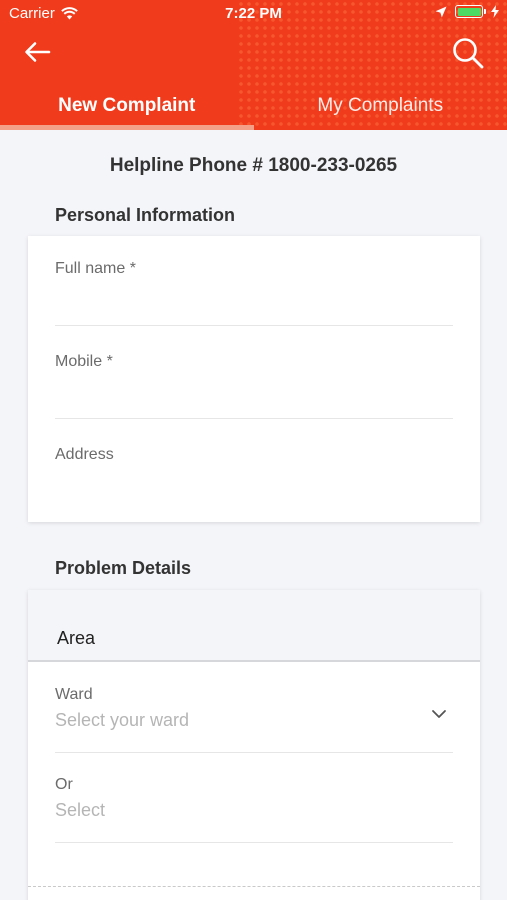  Describe the element at coordinates (95, 268) in the screenshot. I see `full-name-label: Full name *` at that location.